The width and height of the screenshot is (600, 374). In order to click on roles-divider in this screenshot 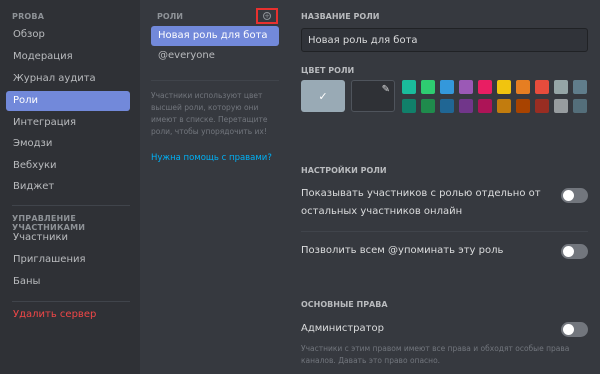, I will do `click(215, 80)`.